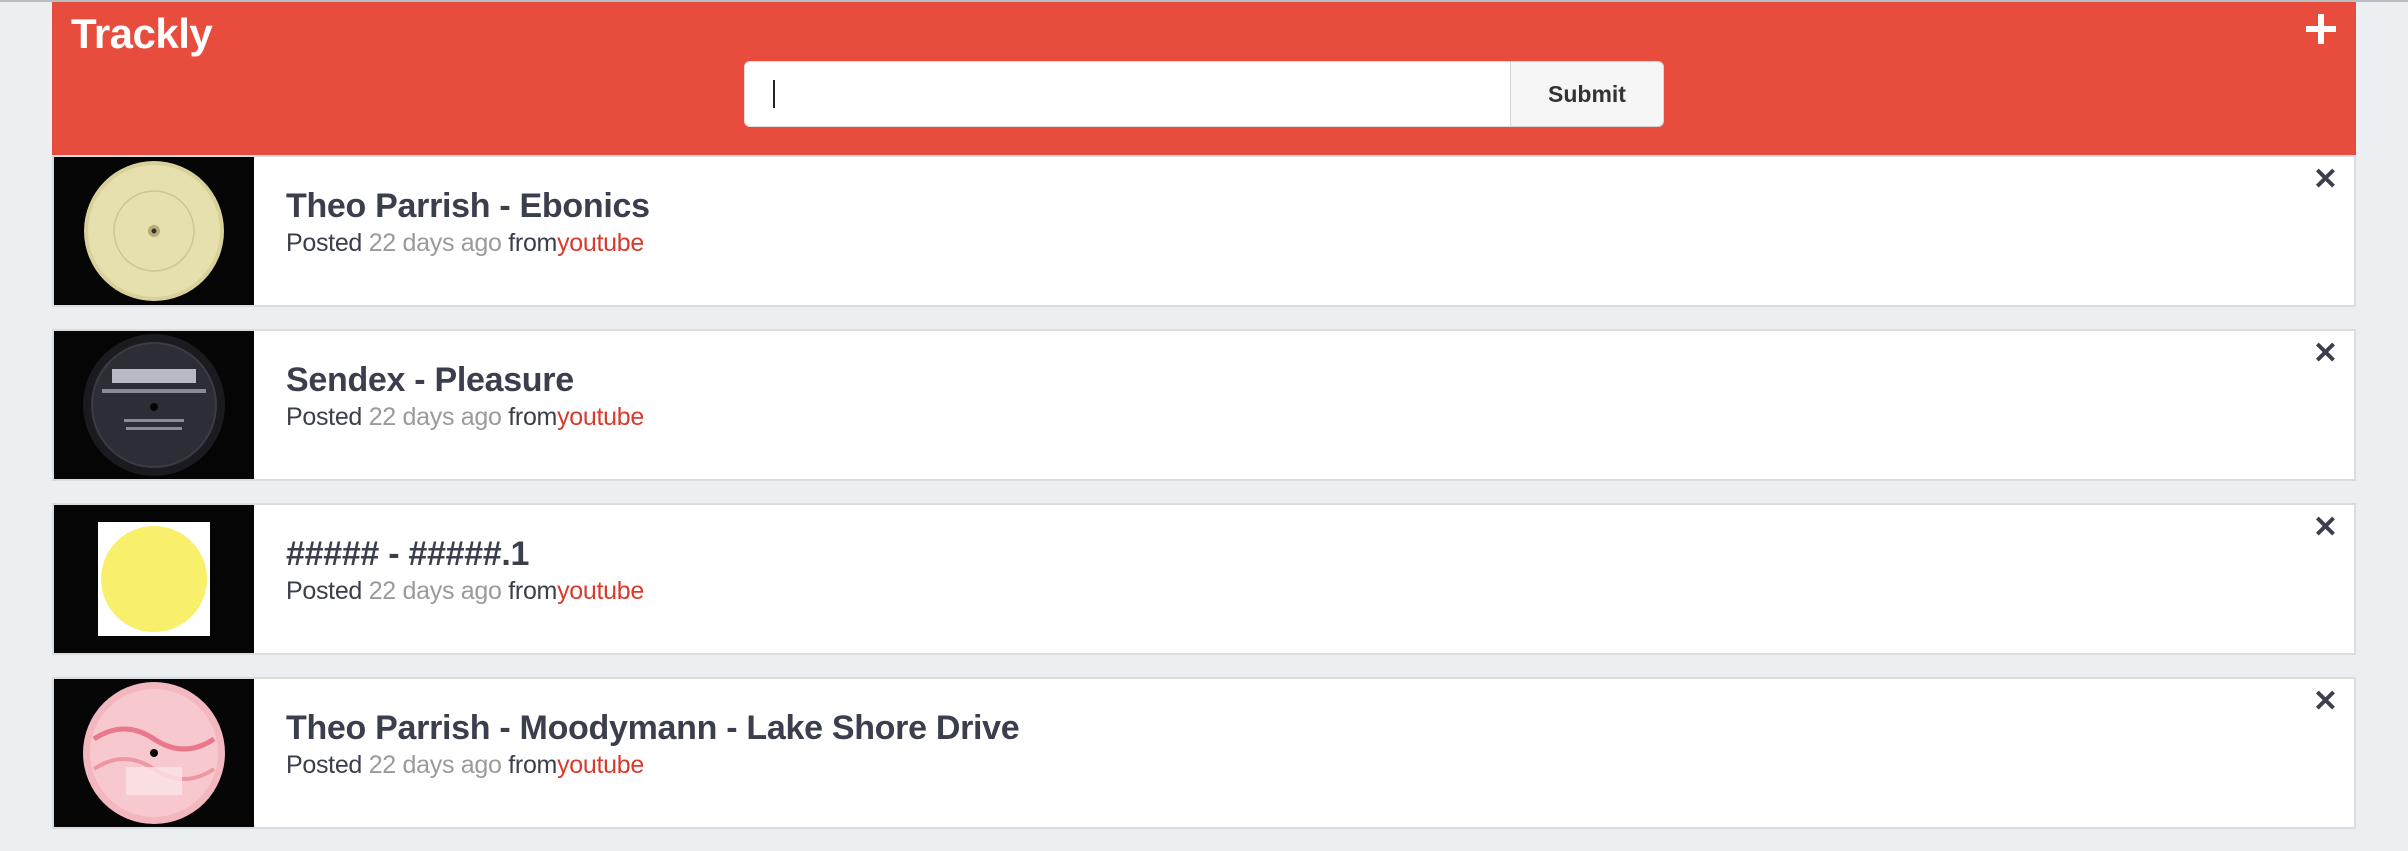 The height and width of the screenshot is (851, 2408). What do you see at coordinates (774, 94) in the screenshot?
I see `text-cursor` at bounding box center [774, 94].